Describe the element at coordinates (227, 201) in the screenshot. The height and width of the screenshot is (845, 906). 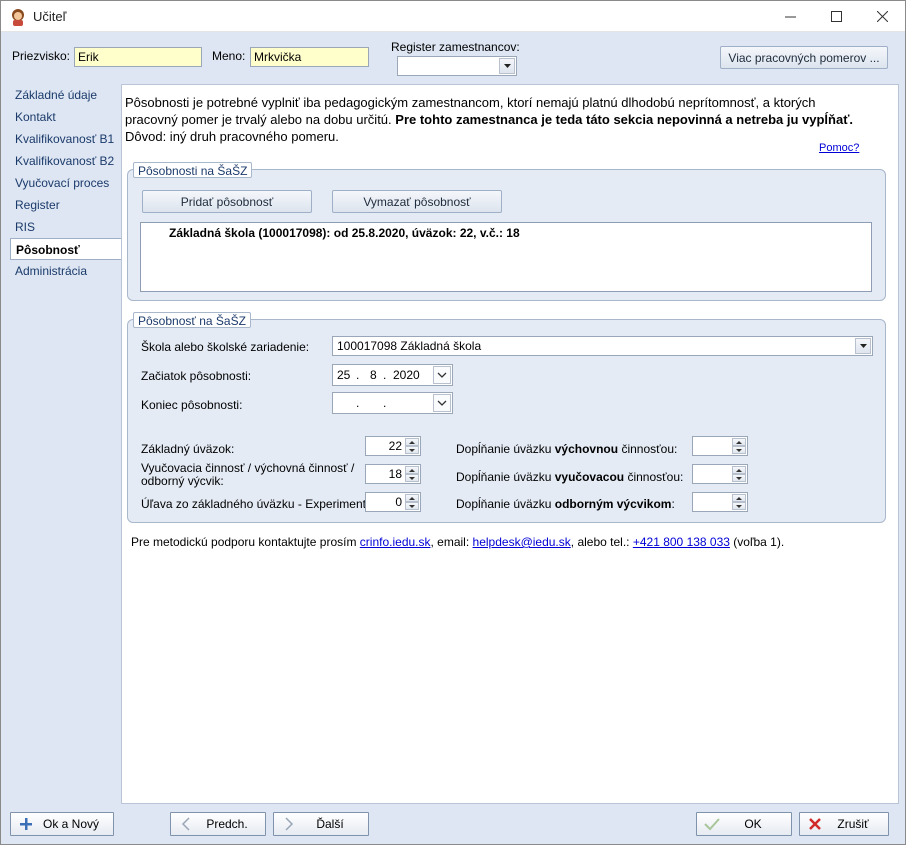
I see `add-scope-button: Pridať pôsobnosť` at that location.